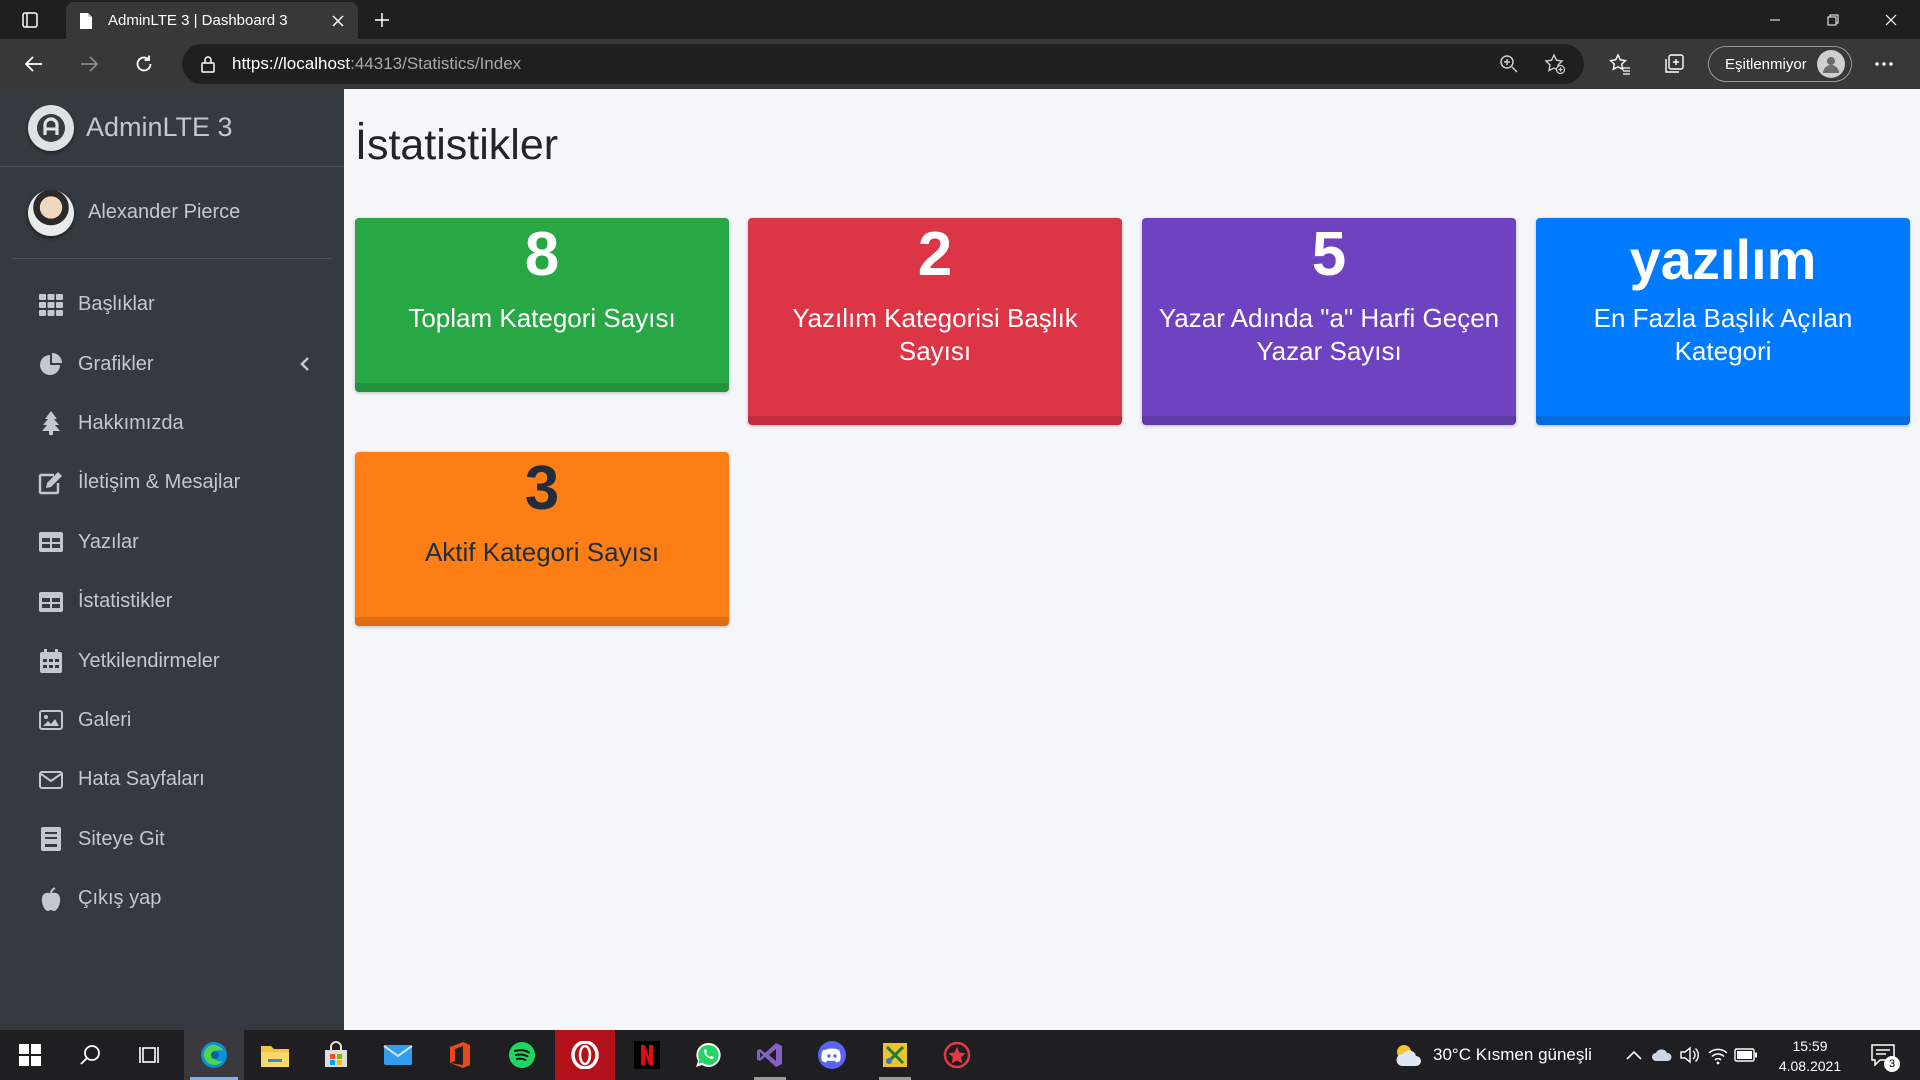 The width and height of the screenshot is (1920, 1080). What do you see at coordinates (542, 254) in the screenshot?
I see `stat-value: 8` at bounding box center [542, 254].